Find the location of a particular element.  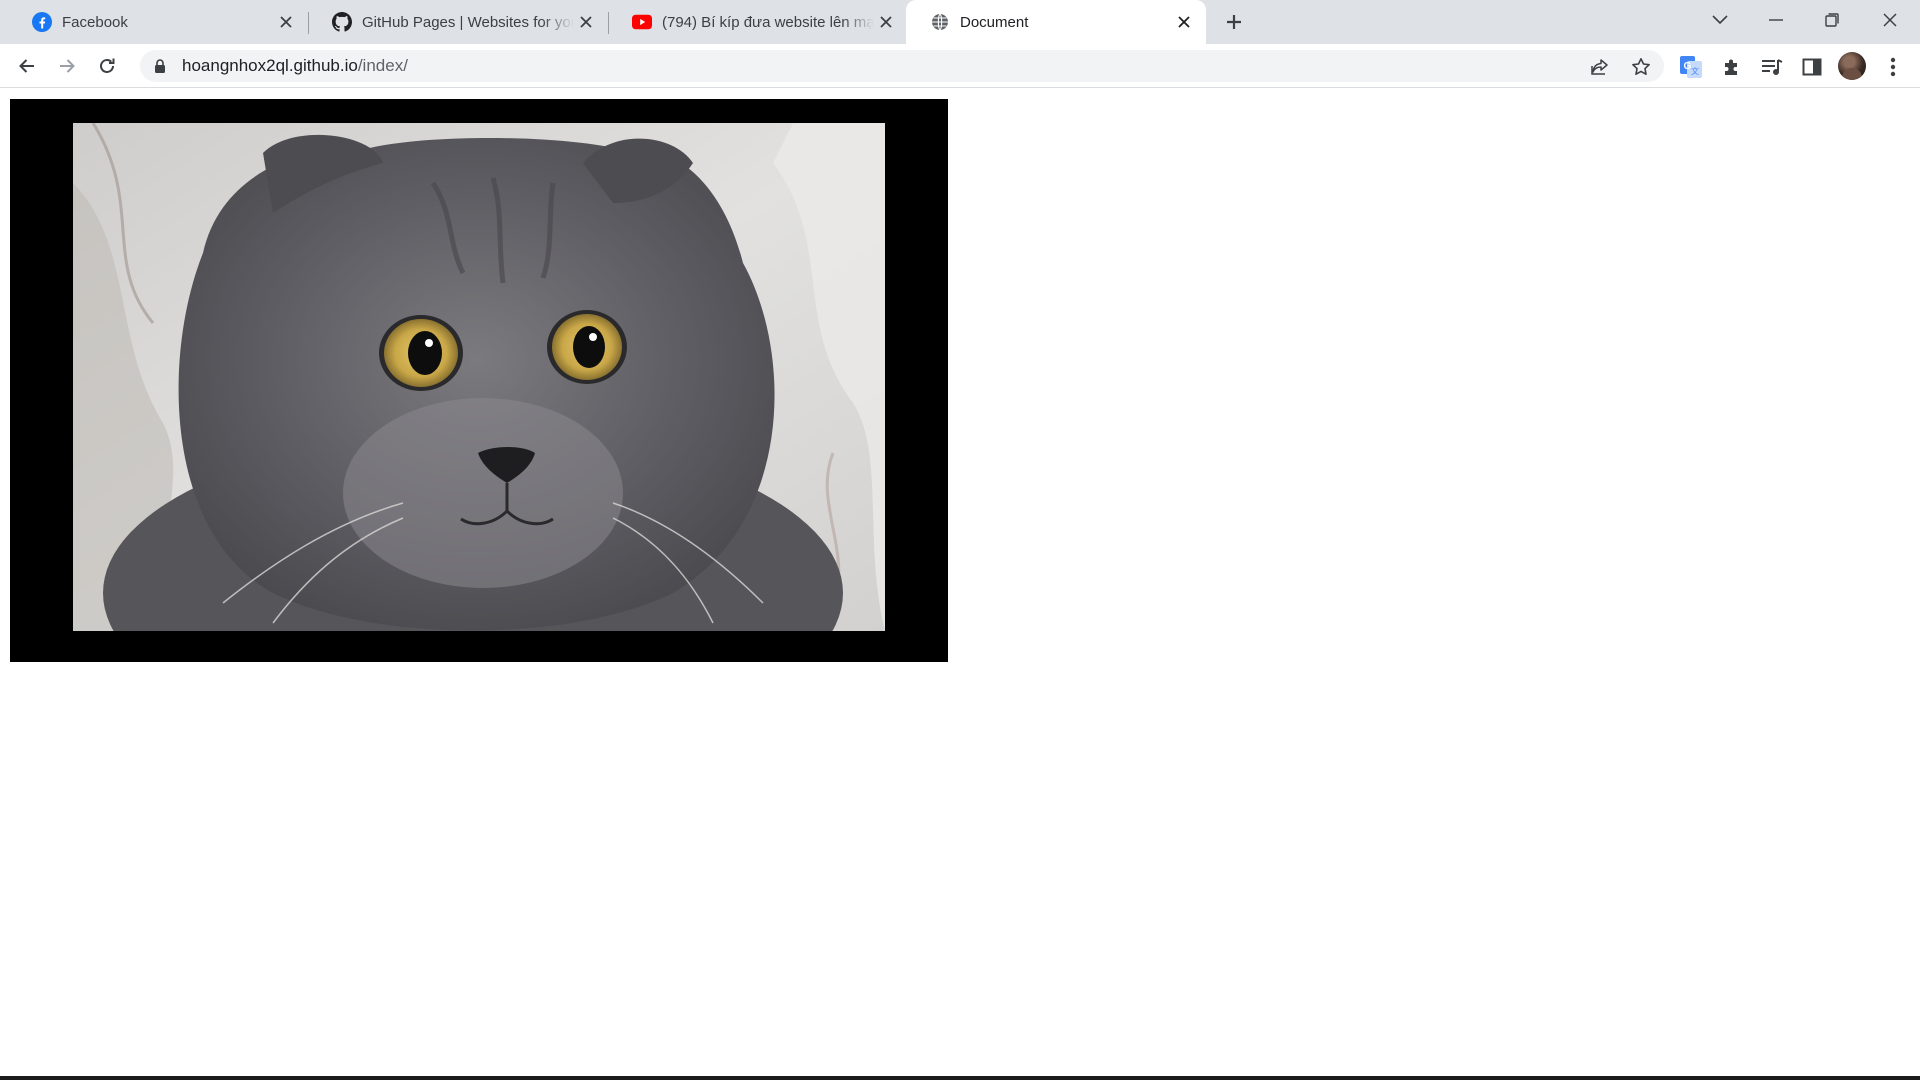

tab-search-button is located at coordinates (1720, 20).